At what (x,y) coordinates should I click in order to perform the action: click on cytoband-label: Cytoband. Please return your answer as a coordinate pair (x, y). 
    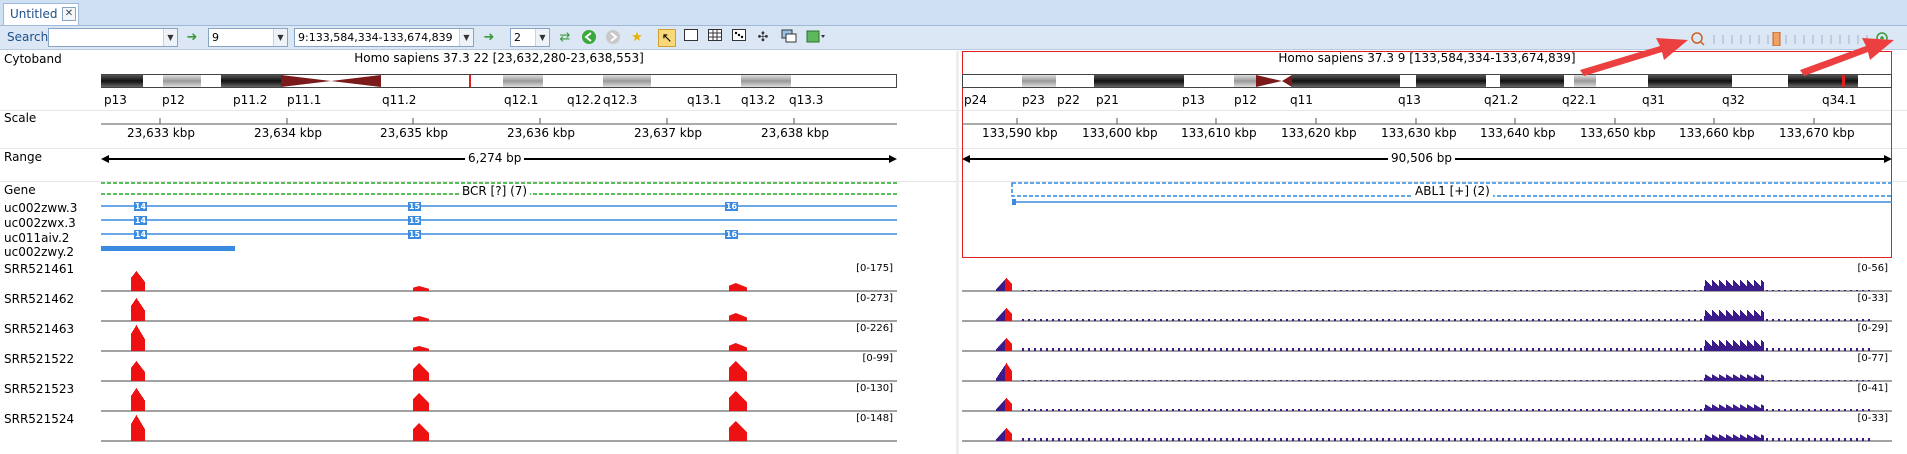
    Looking at the image, I should click on (33, 59).